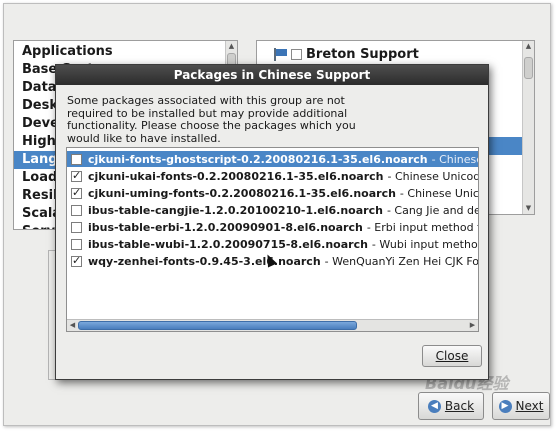  I want to click on back-arrow-icon: ◀, so click(434, 406).